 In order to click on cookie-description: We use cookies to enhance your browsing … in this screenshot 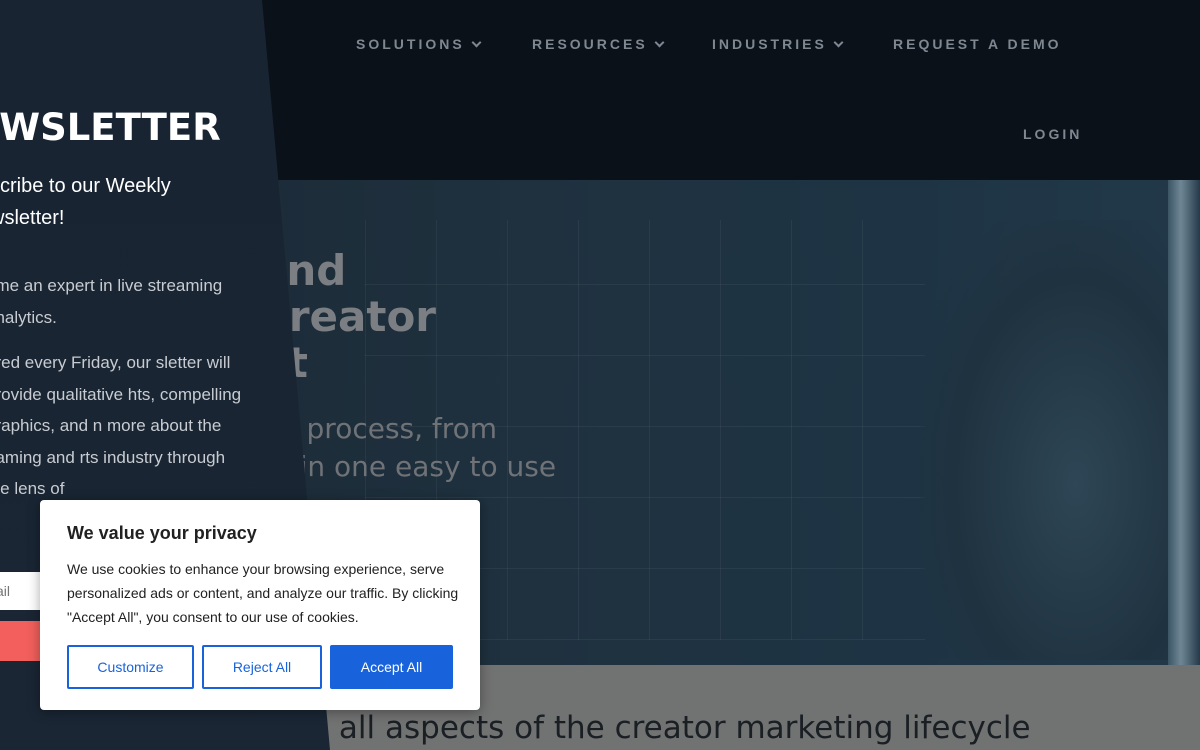, I will do `click(263, 593)`.